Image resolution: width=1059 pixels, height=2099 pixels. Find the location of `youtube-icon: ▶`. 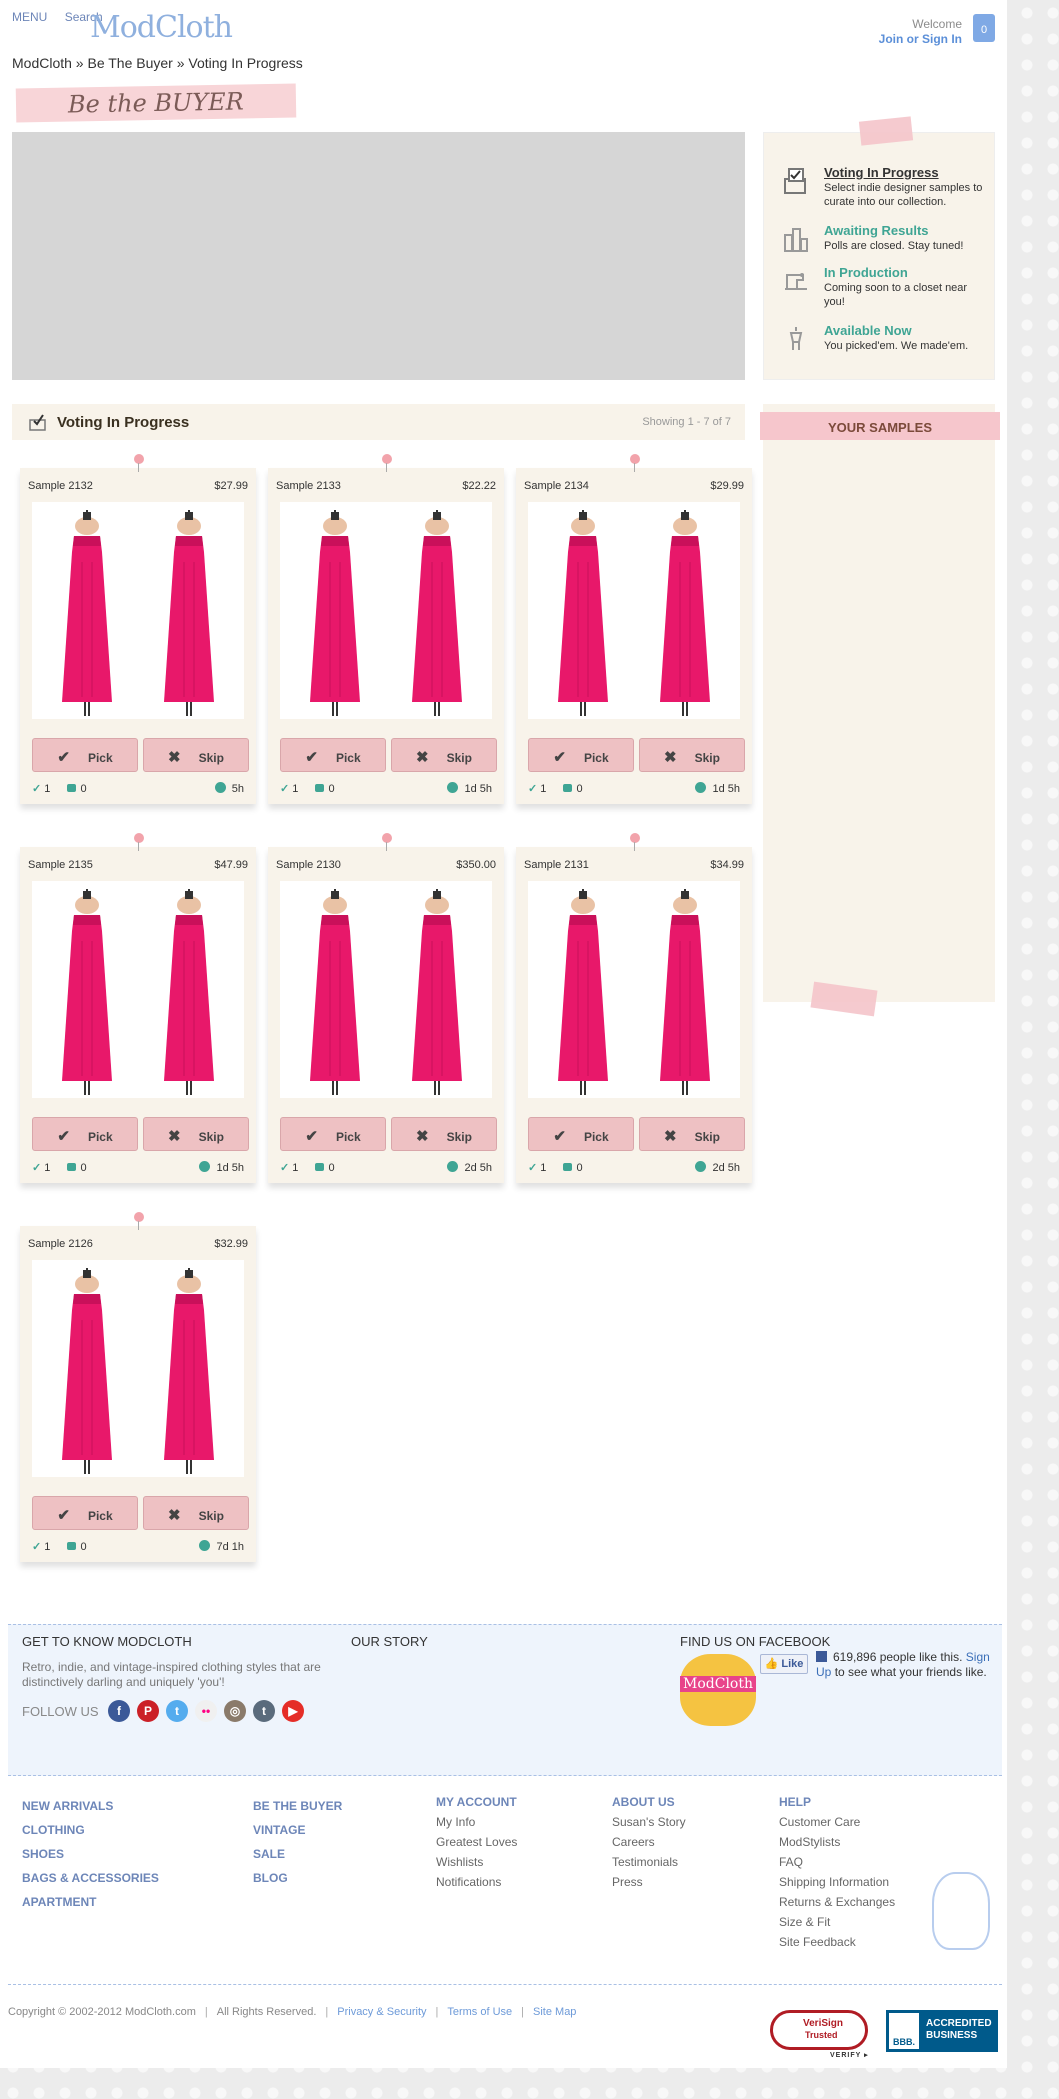

youtube-icon: ▶ is located at coordinates (293, 1711).